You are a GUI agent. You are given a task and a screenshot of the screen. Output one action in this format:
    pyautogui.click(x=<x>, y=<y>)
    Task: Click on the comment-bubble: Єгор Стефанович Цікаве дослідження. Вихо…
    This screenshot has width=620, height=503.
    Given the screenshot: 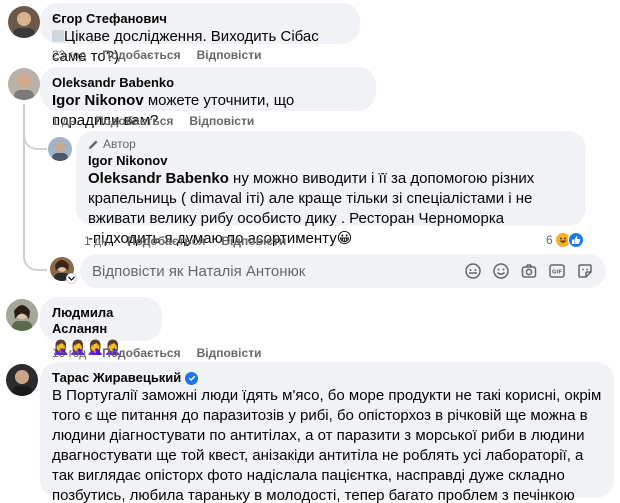 What is the action you would take?
    pyautogui.click(x=200, y=34)
    